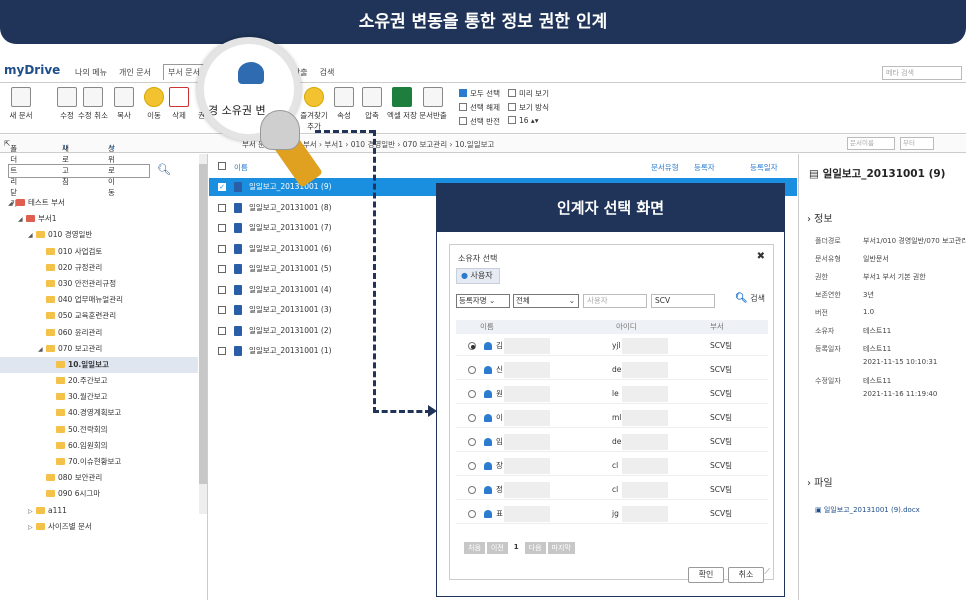 Image resolution: width=966 pixels, height=600 pixels. Describe the element at coordinates (497, 548) in the screenshot. I see `page-prev: 이전` at that location.